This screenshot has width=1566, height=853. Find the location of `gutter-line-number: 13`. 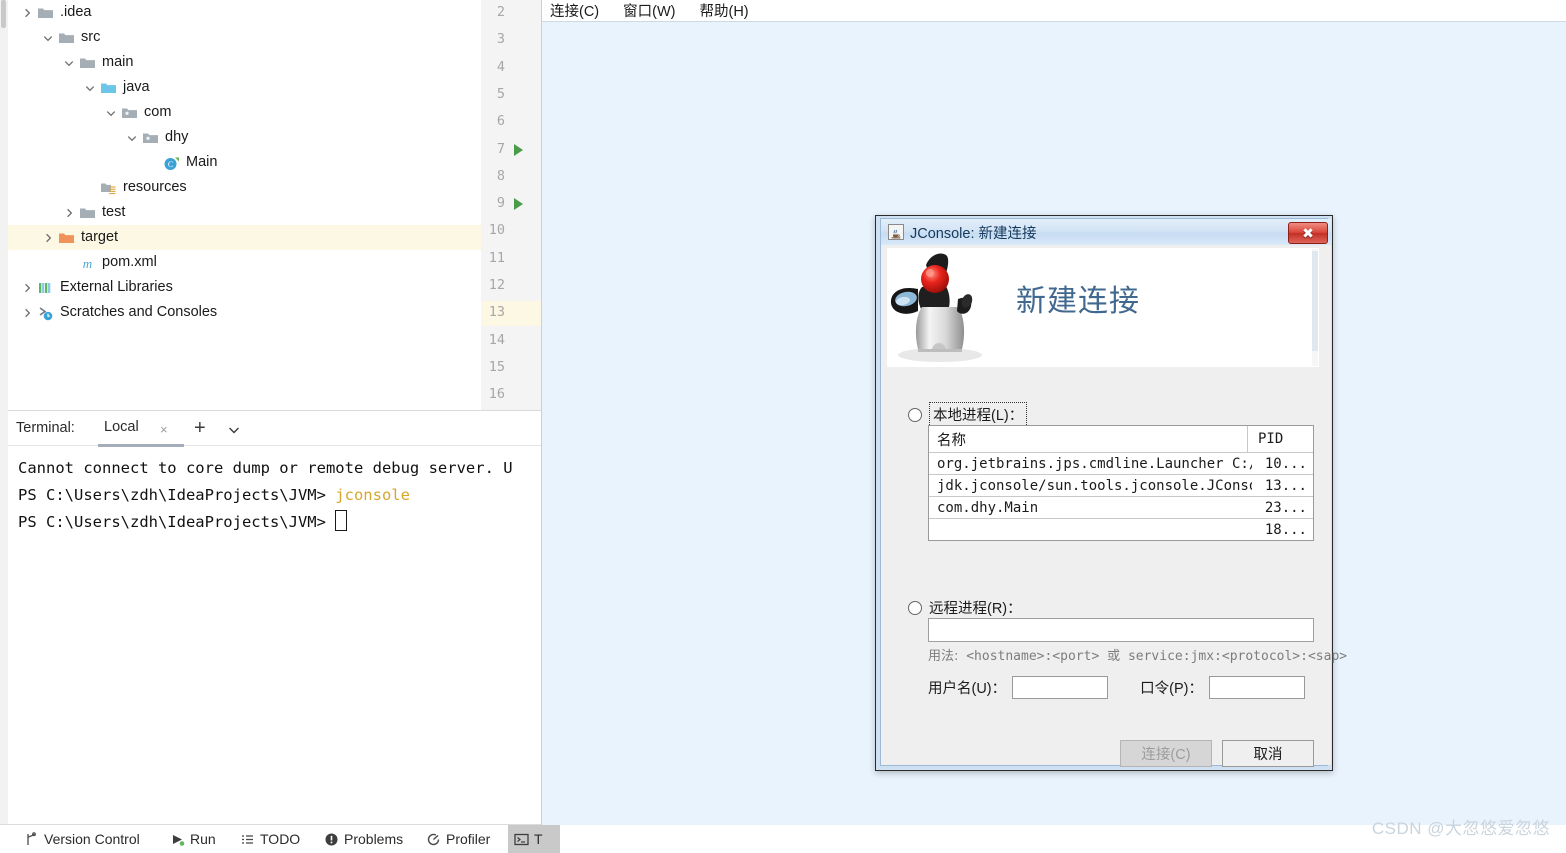

gutter-line-number: 13 is located at coordinates (496, 312).